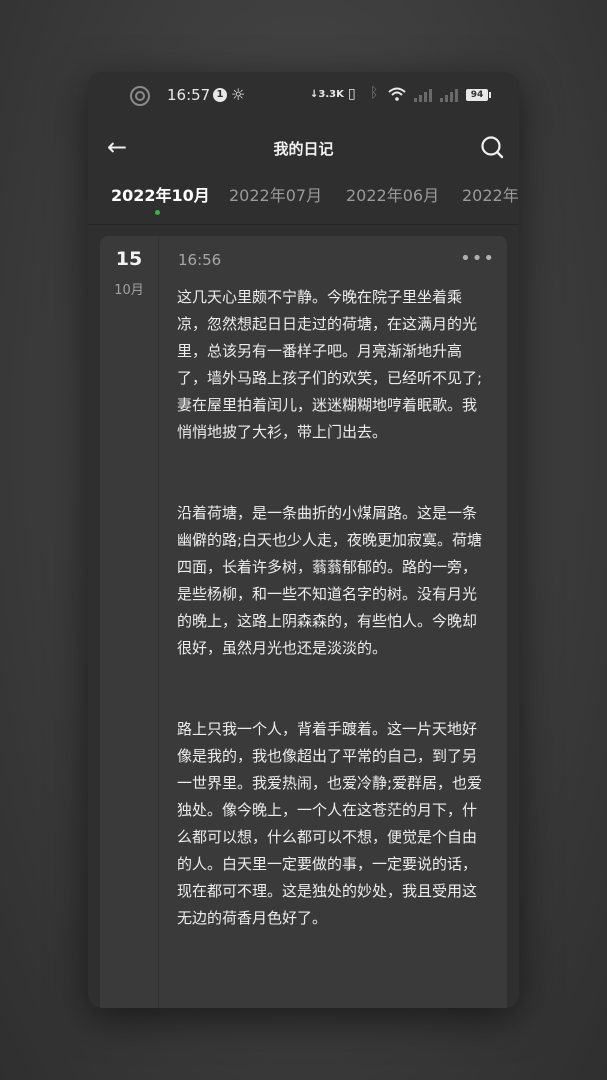 This screenshot has width=607, height=1080. I want to click on tab-2022-07: 2022年07月, so click(275, 194).